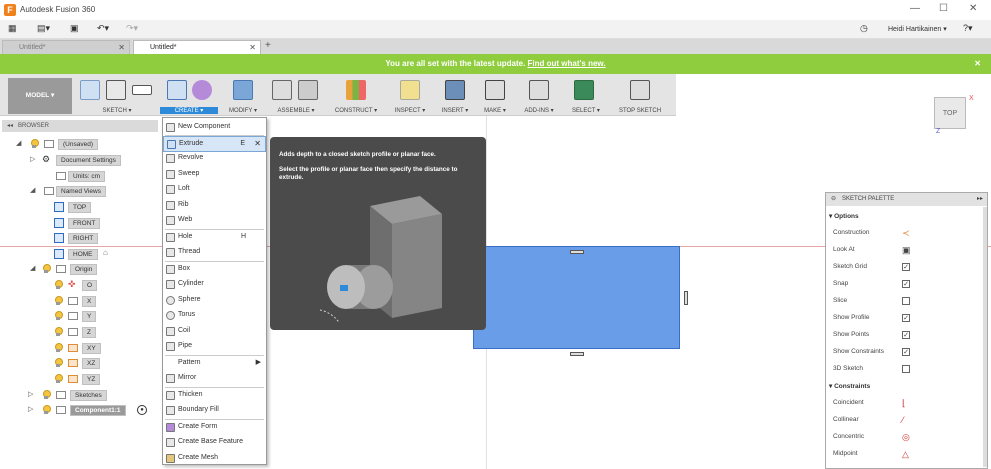 The height and width of the screenshot is (469, 991). Describe the element at coordinates (833, 198) in the screenshot. I see `palette-menu-icon: ⊖` at that location.